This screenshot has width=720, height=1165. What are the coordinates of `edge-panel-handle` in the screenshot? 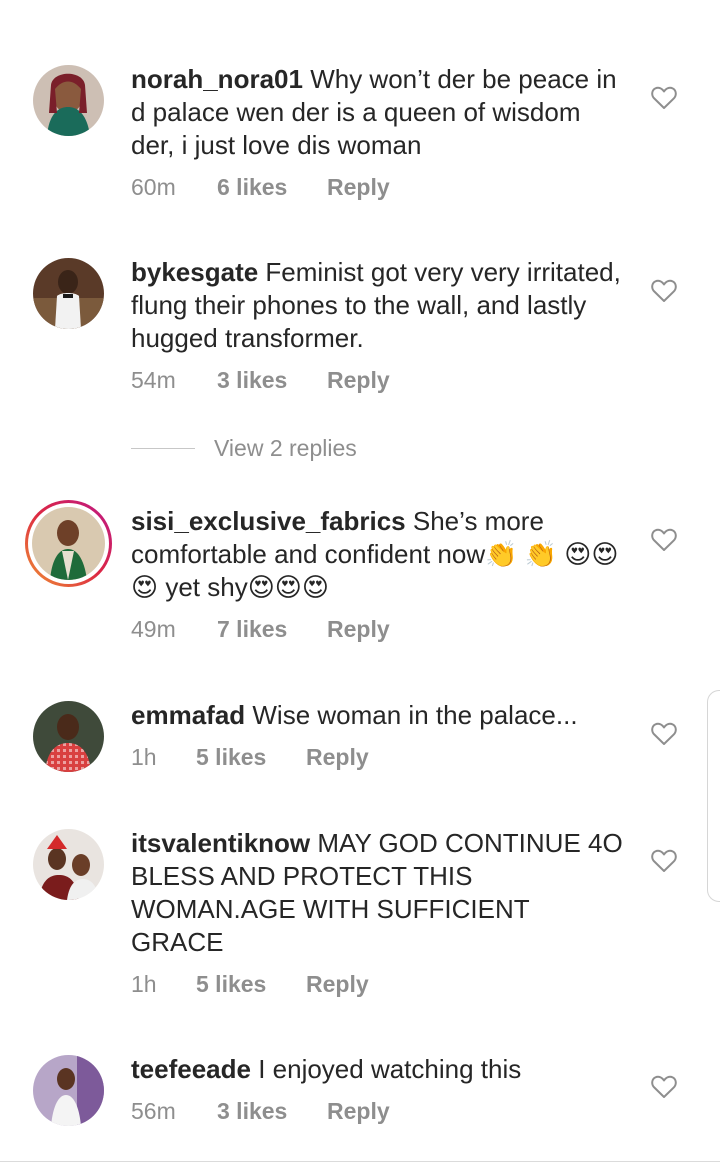 It's located at (713, 796).